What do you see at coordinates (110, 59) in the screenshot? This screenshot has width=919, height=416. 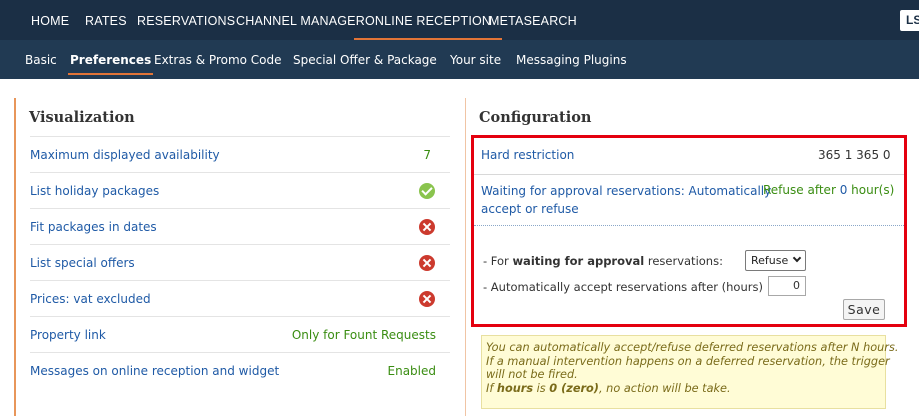 I see `sub-nav-preferences: Preferences` at bounding box center [110, 59].